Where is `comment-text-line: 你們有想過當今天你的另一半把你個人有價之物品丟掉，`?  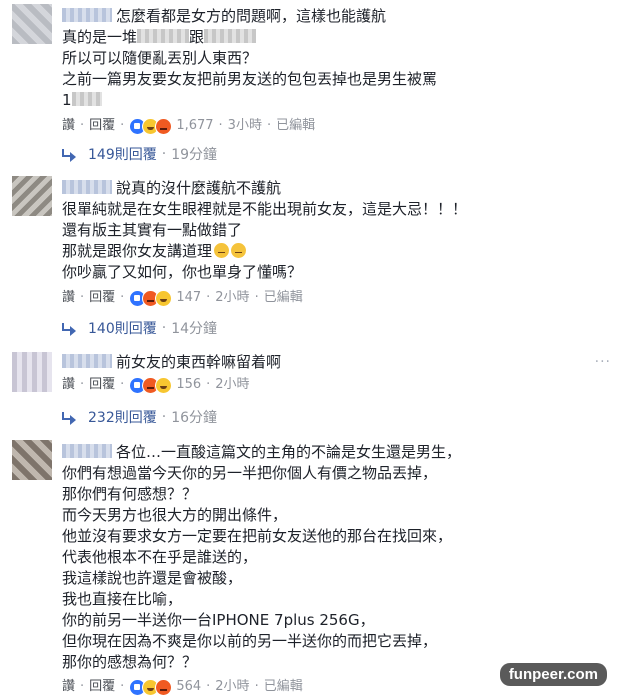 comment-text-line: 你們有想過當今天你的另一半把你個人有價之物品丟掉， is located at coordinates (250, 473).